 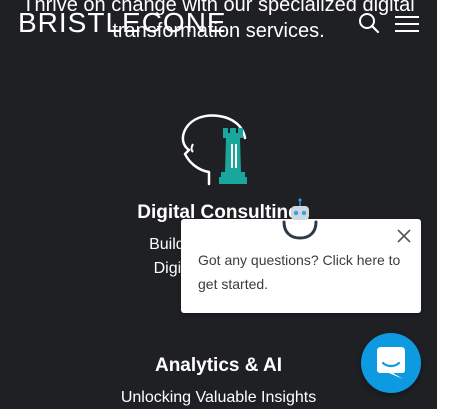 What do you see at coordinates (300, 220) in the screenshot?
I see `robot-avatar-icon` at bounding box center [300, 220].